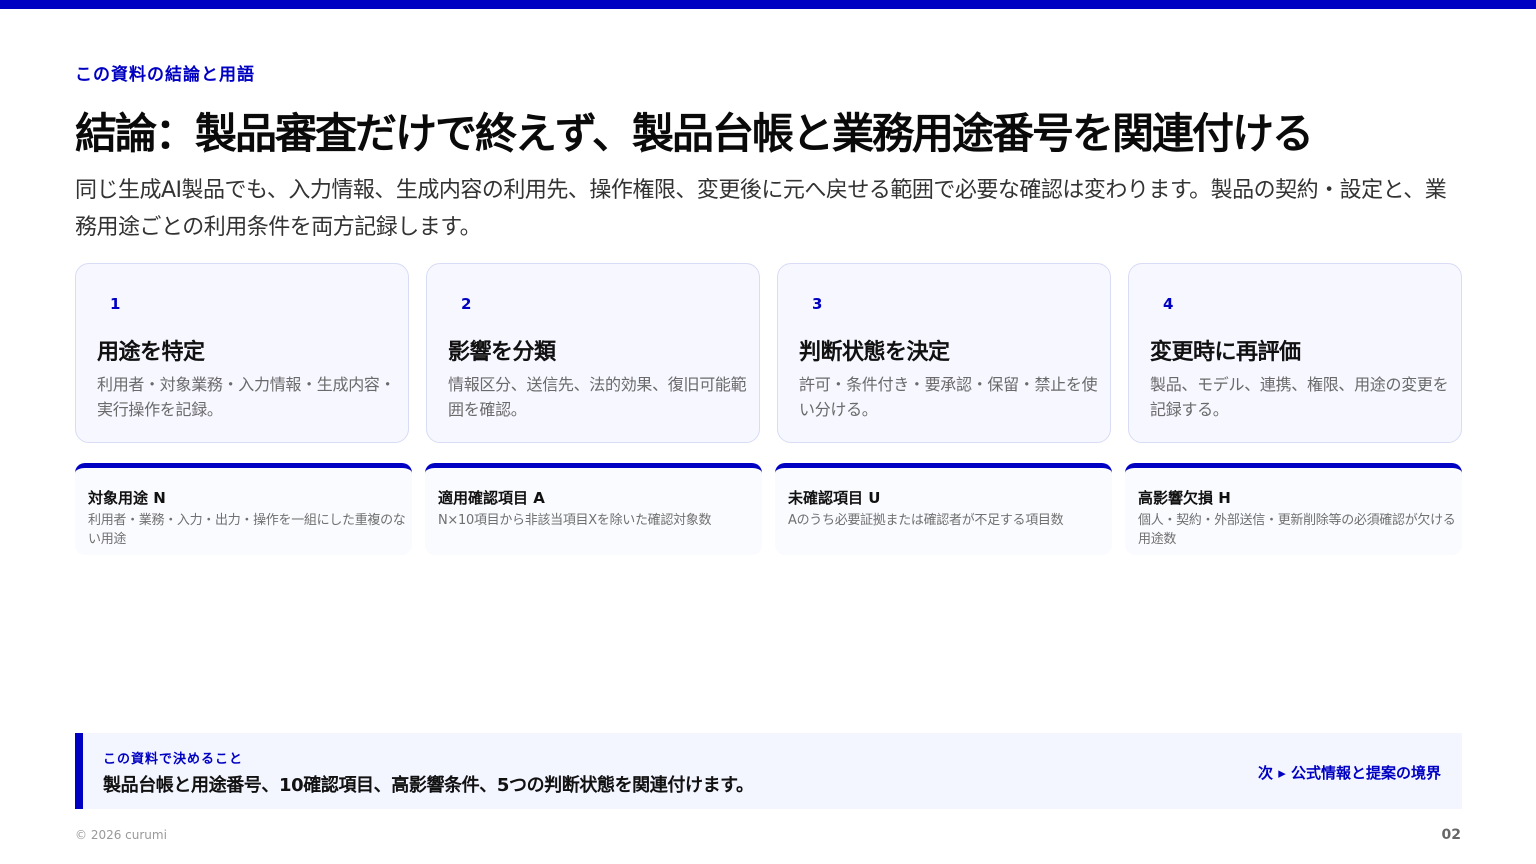 Image resolution: width=1536 pixels, height=864 pixels. What do you see at coordinates (874, 352) in the screenshot?
I see `step-title: 判断状態を決定` at bounding box center [874, 352].